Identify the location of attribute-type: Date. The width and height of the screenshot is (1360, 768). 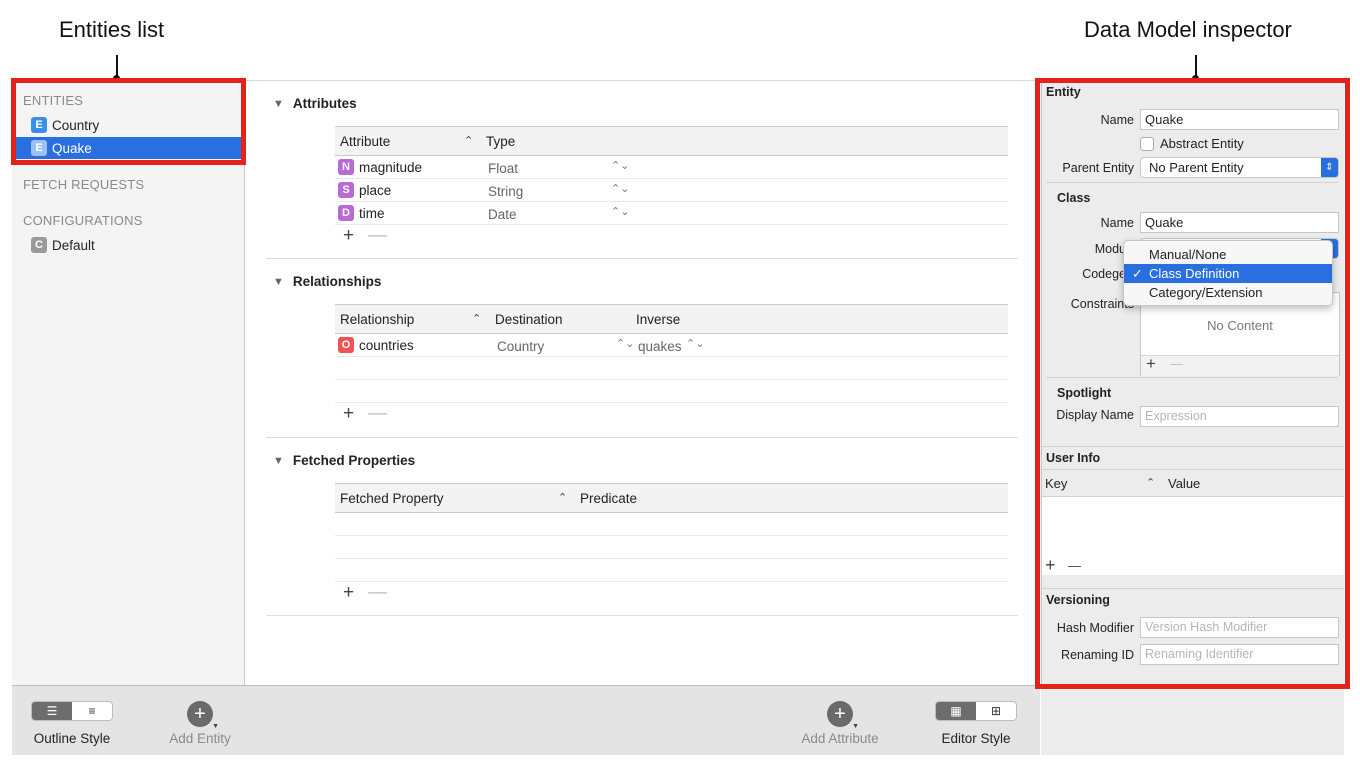
(502, 214).